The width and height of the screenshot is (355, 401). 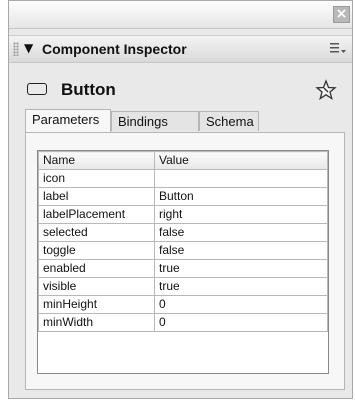 I want to click on param-name-cell: toggle, so click(x=96, y=250).